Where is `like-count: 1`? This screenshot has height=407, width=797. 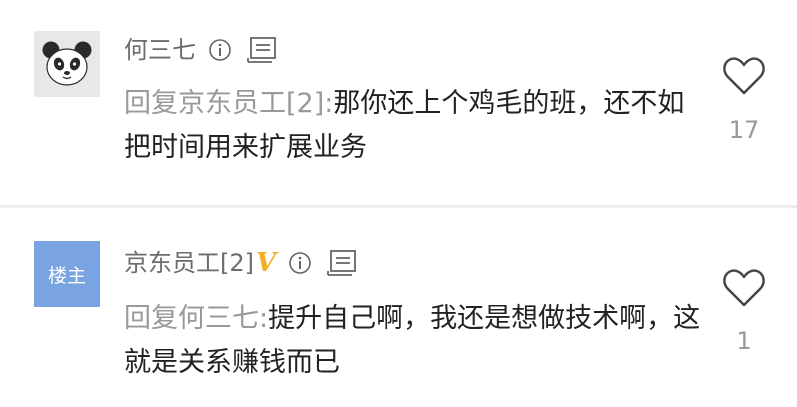
like-count: 1 is located at coordinates (744, 341).